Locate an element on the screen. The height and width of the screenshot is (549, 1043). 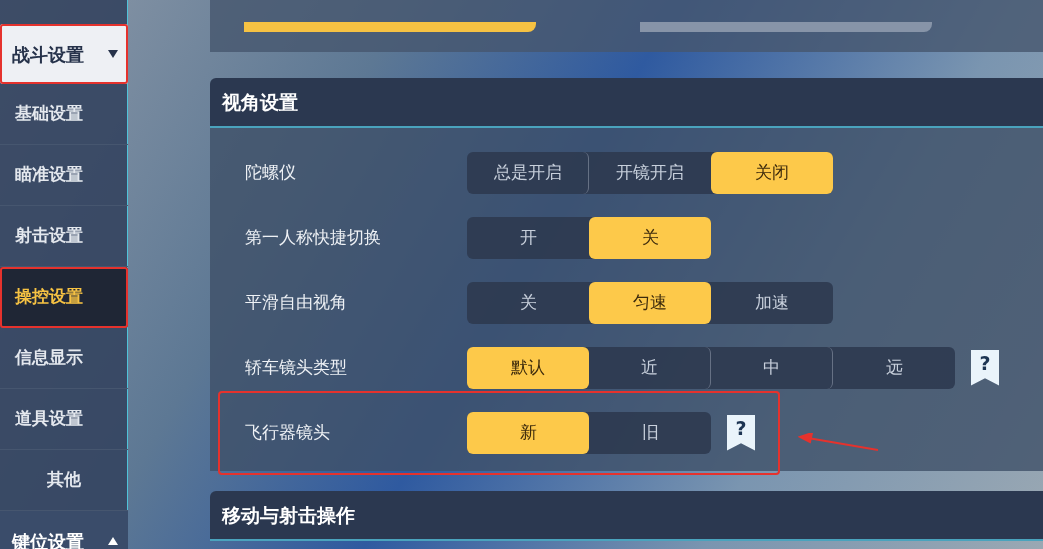
sidebar-item: 道具设置 is located at coordinates (64, 419).